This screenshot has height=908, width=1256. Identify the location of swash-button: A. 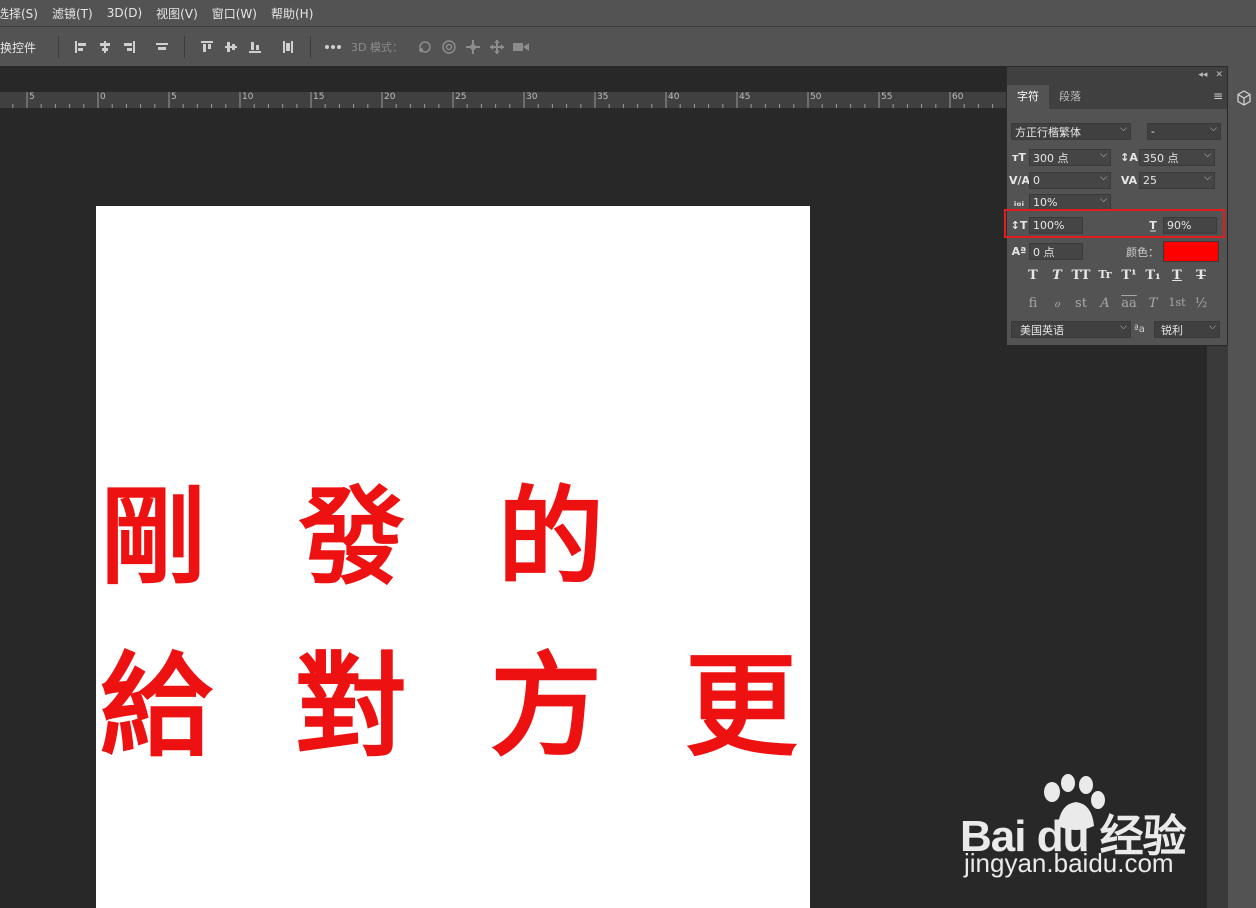
(1105, 303).